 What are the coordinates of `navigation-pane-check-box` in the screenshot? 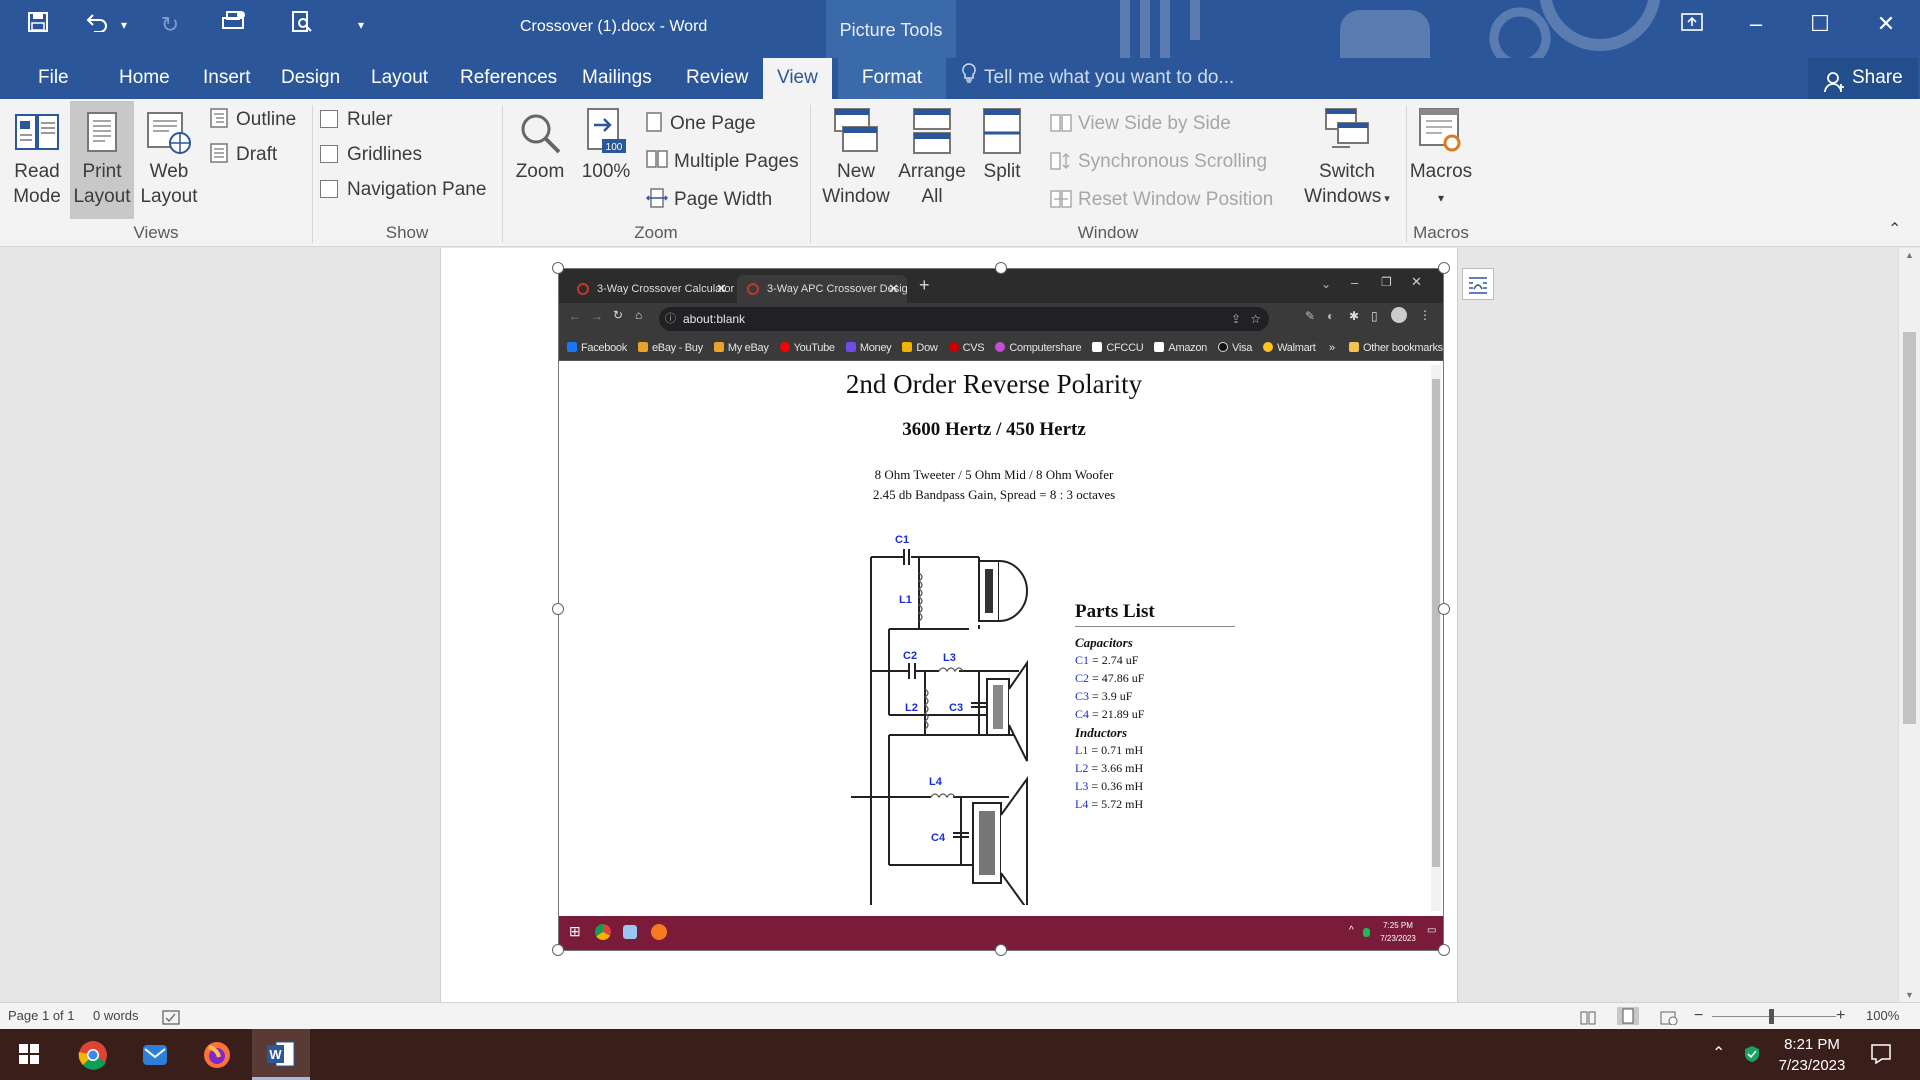 It's located at (329, 189).